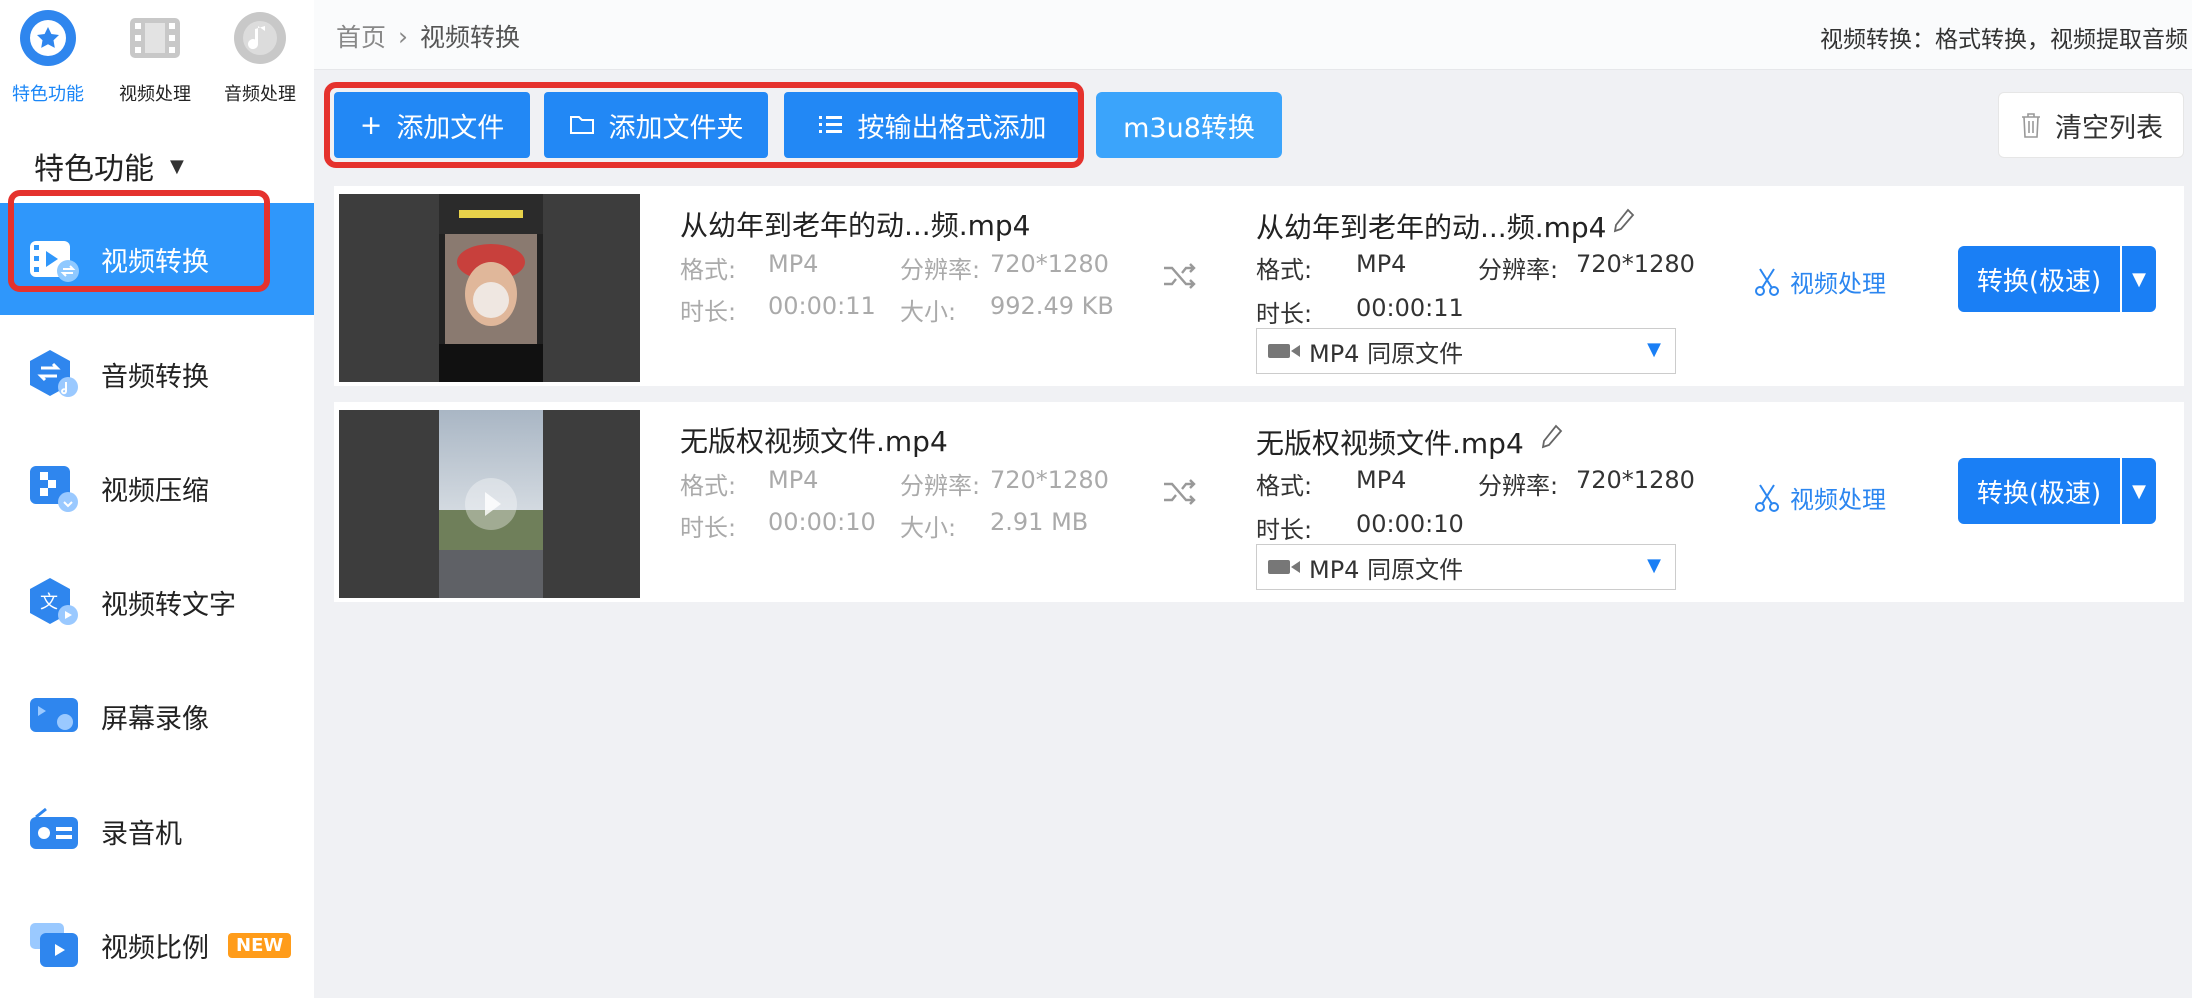  I want to click on add-by-format-button: 按输出格式添加, so click(932, 125).